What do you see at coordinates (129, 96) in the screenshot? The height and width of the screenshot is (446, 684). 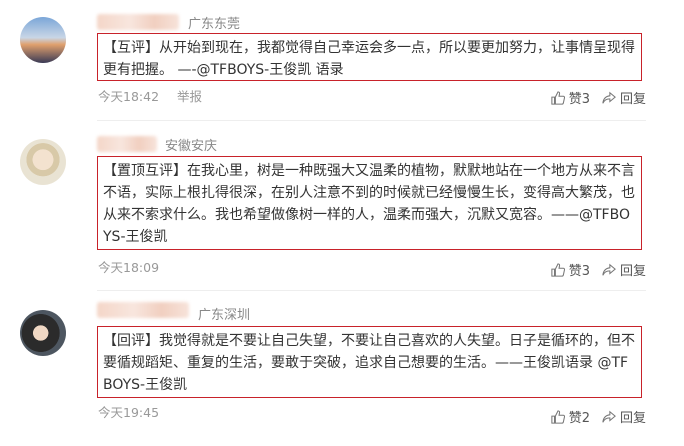 I see `comment-time: 今天18:42` at bounding box center [129, 96].